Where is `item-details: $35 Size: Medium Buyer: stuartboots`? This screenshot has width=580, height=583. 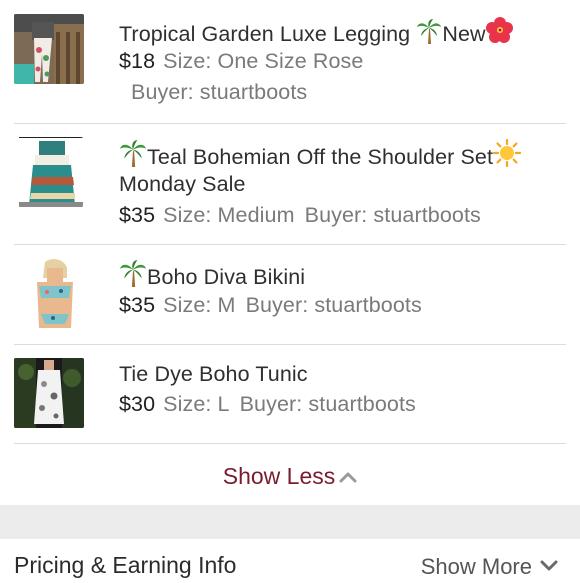 item-details: $35 Size: Medium Buyer: stuartboots is located at coordinates (300, 215).